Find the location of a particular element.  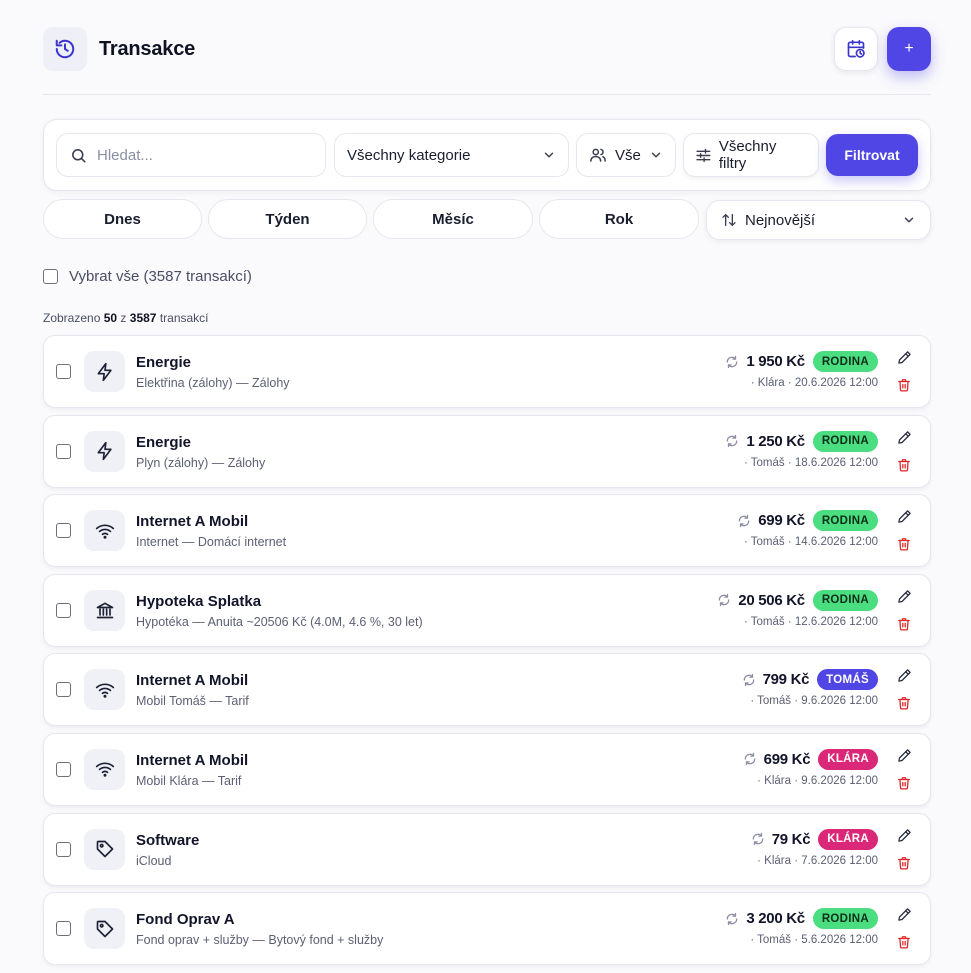

person-select-value: Vše is located at coordinates (628, 155).